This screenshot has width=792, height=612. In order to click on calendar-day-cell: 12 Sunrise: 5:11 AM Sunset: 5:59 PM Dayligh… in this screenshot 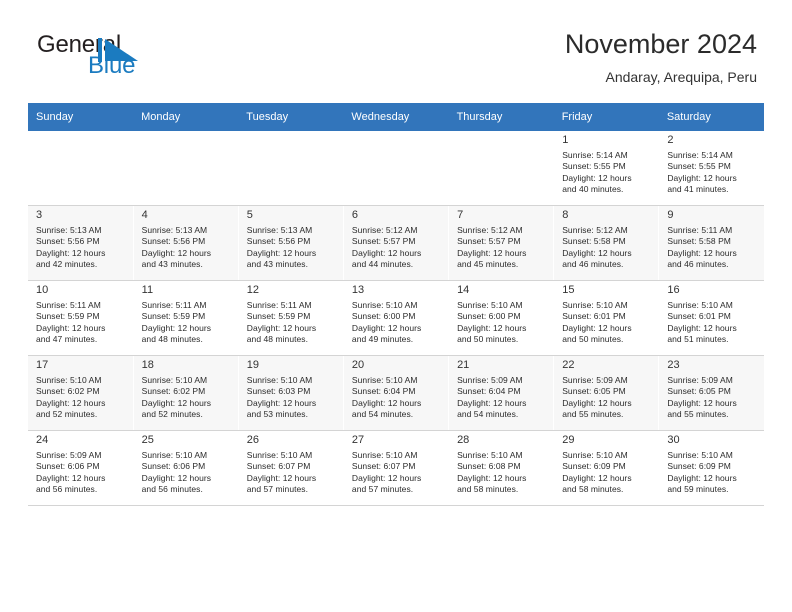, I will do `click(291, 318)`.